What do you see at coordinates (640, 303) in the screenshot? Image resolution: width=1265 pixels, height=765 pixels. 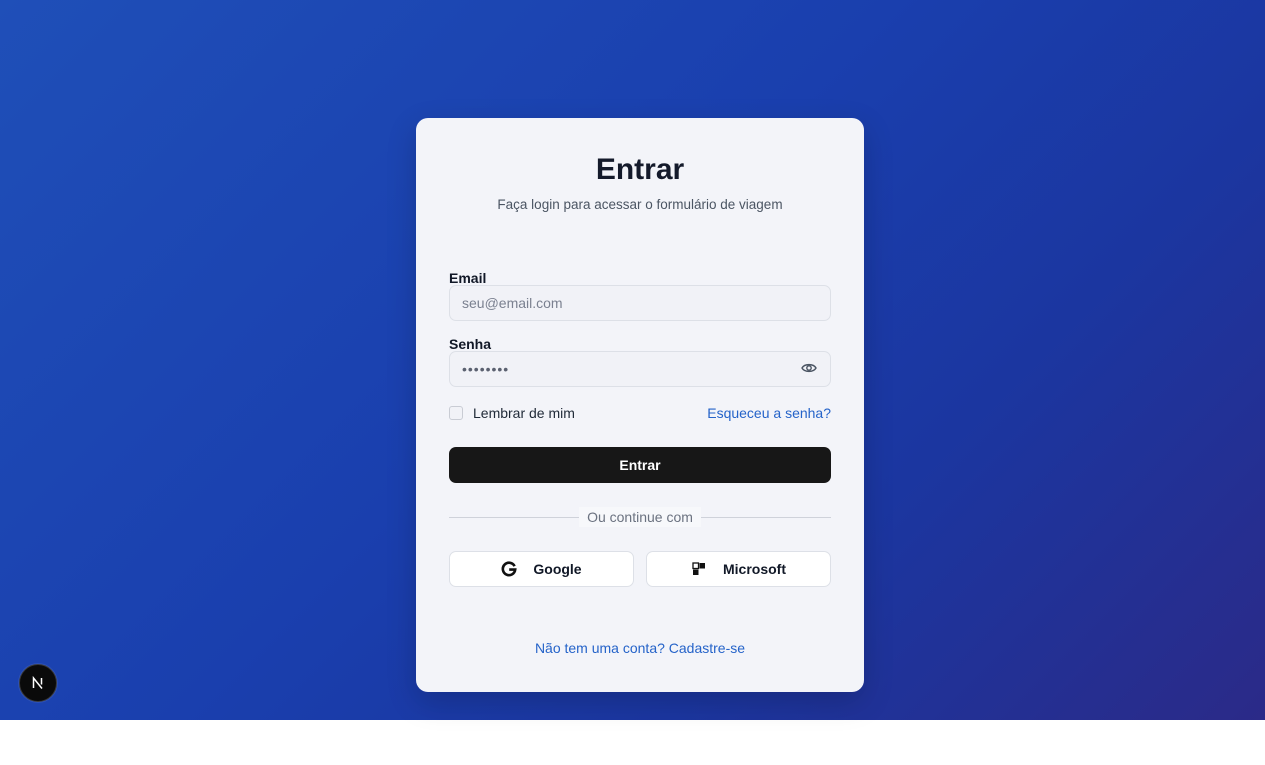 I see `email-input` at bounding box center [640, 303].